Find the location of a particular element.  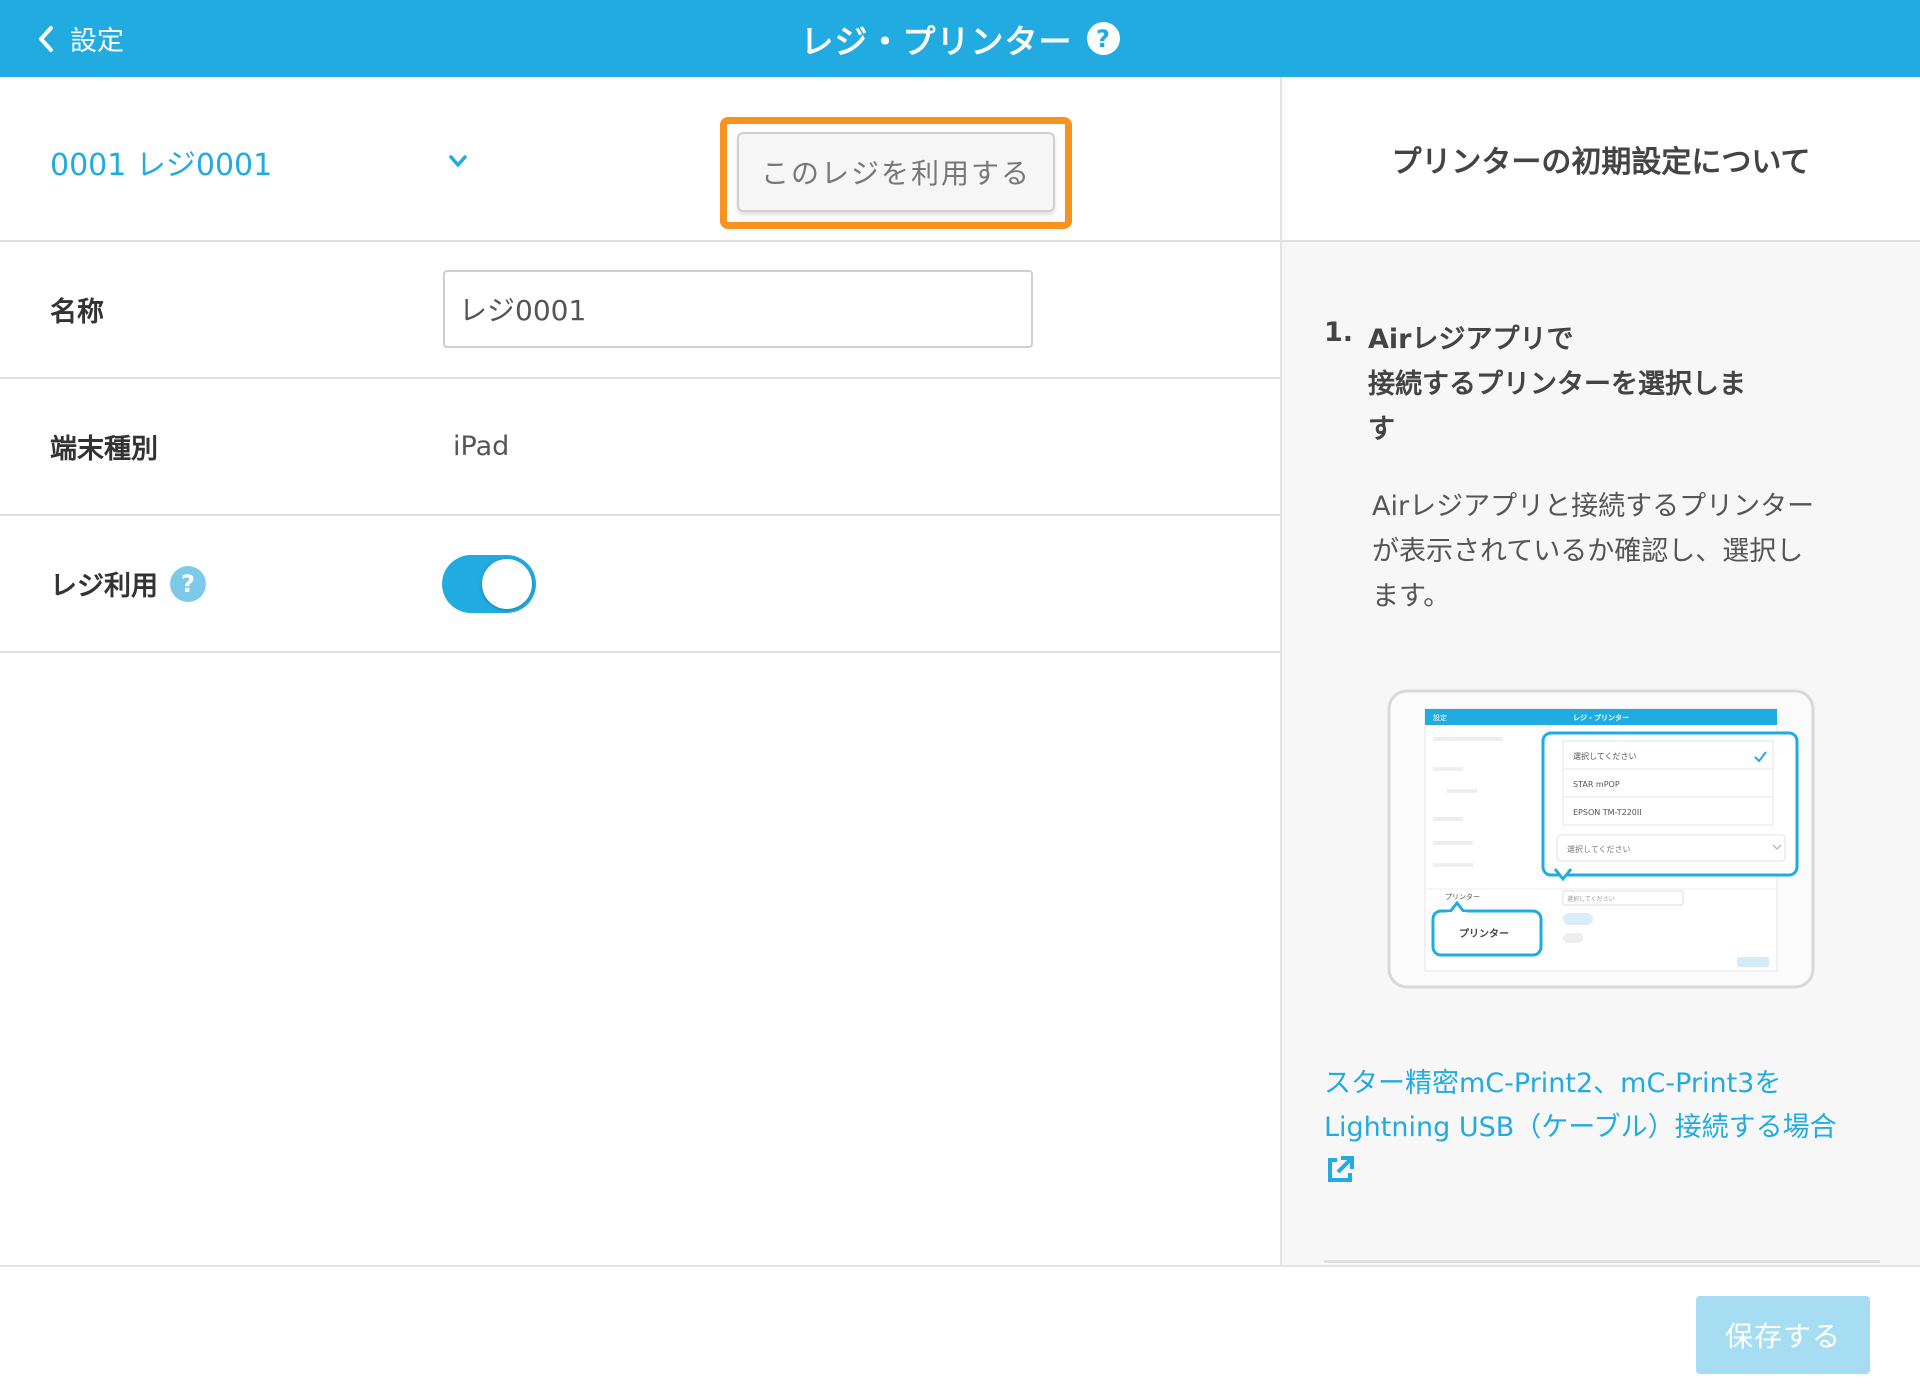

help-panel-title: プリンターの初期設定について is located at coordinates (1601, 162).